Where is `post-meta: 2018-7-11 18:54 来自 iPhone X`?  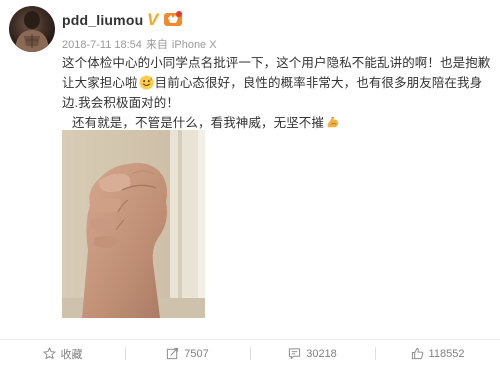 post-meta: 2018-7-11 18:54 来自 iPhone X is located at coordinates (141, 44).